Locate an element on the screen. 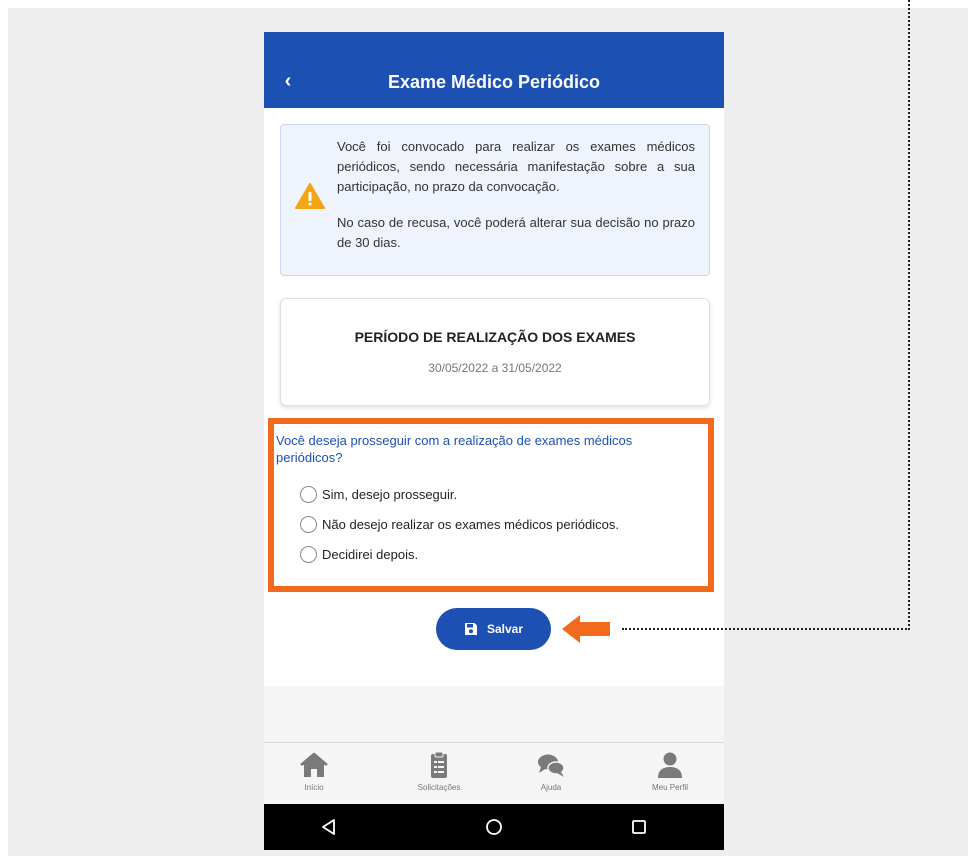 This screenshot has height=866, width=976. save-button: Salvar is located at coordinates (493, 629).